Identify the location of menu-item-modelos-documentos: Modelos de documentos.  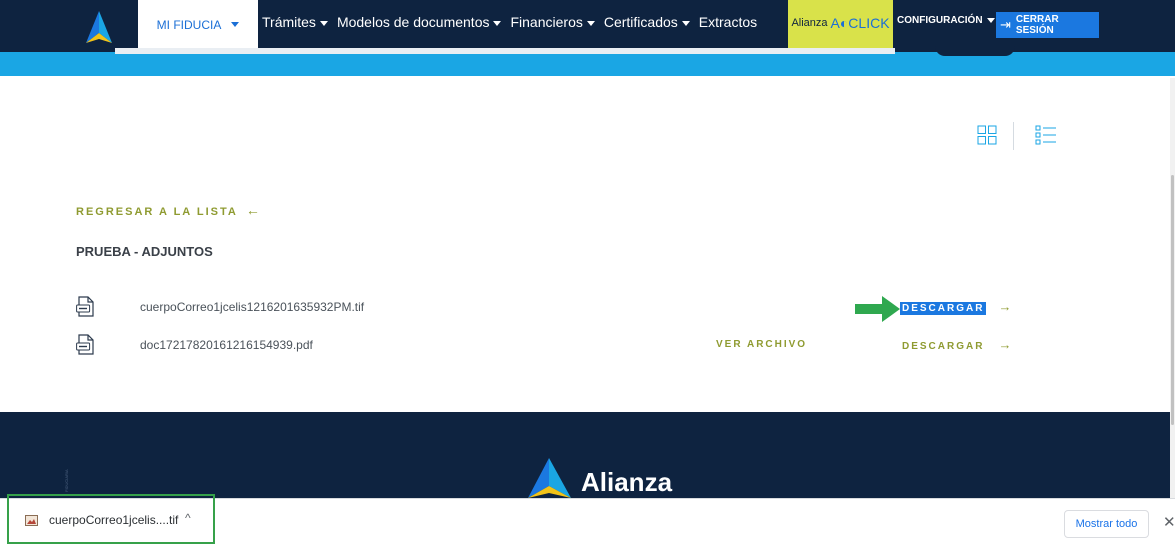
(419, 22).